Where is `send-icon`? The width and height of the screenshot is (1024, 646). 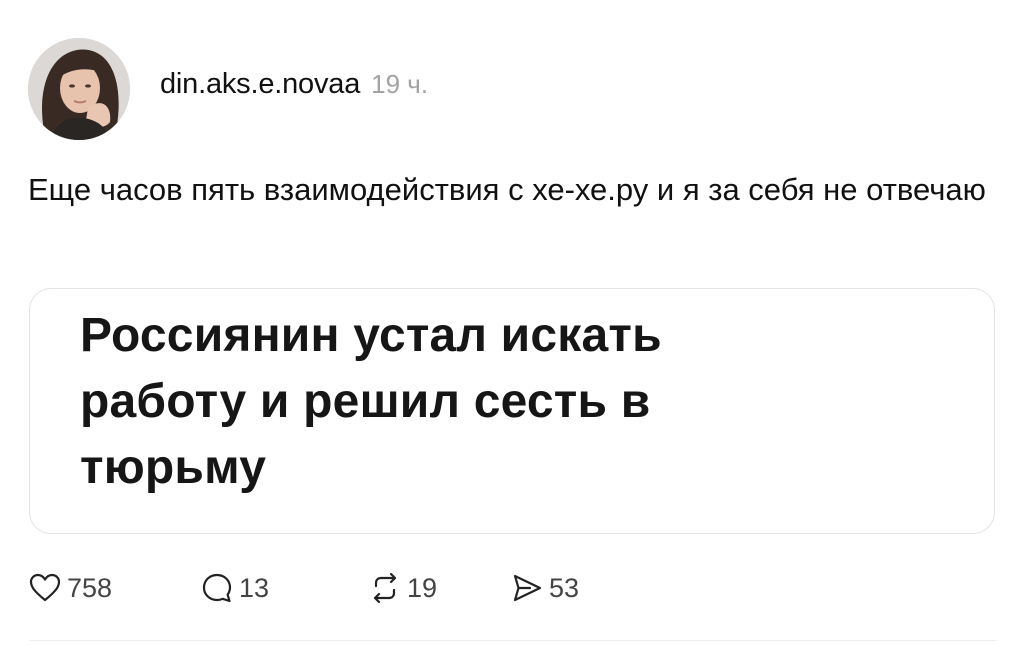 send-icon is located at coordinates (527, 588).